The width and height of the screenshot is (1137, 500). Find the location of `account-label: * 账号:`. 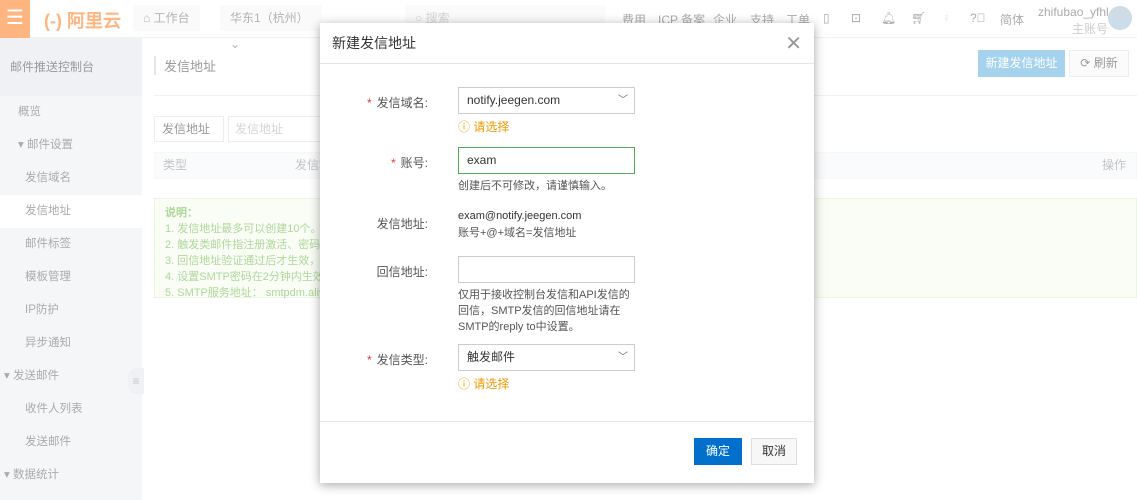

account-label: * 账号: is located at coordinates (409, 163).